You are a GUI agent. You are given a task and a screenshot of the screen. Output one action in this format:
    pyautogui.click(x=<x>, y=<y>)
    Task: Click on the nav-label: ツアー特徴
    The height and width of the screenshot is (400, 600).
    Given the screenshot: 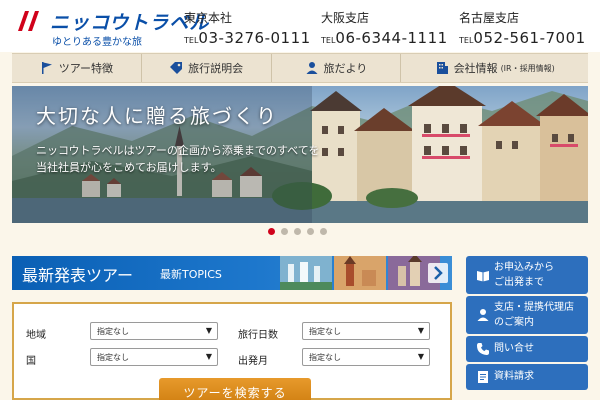 What is the action you would take?
    pyautogui.click(x=86, y=68)
    